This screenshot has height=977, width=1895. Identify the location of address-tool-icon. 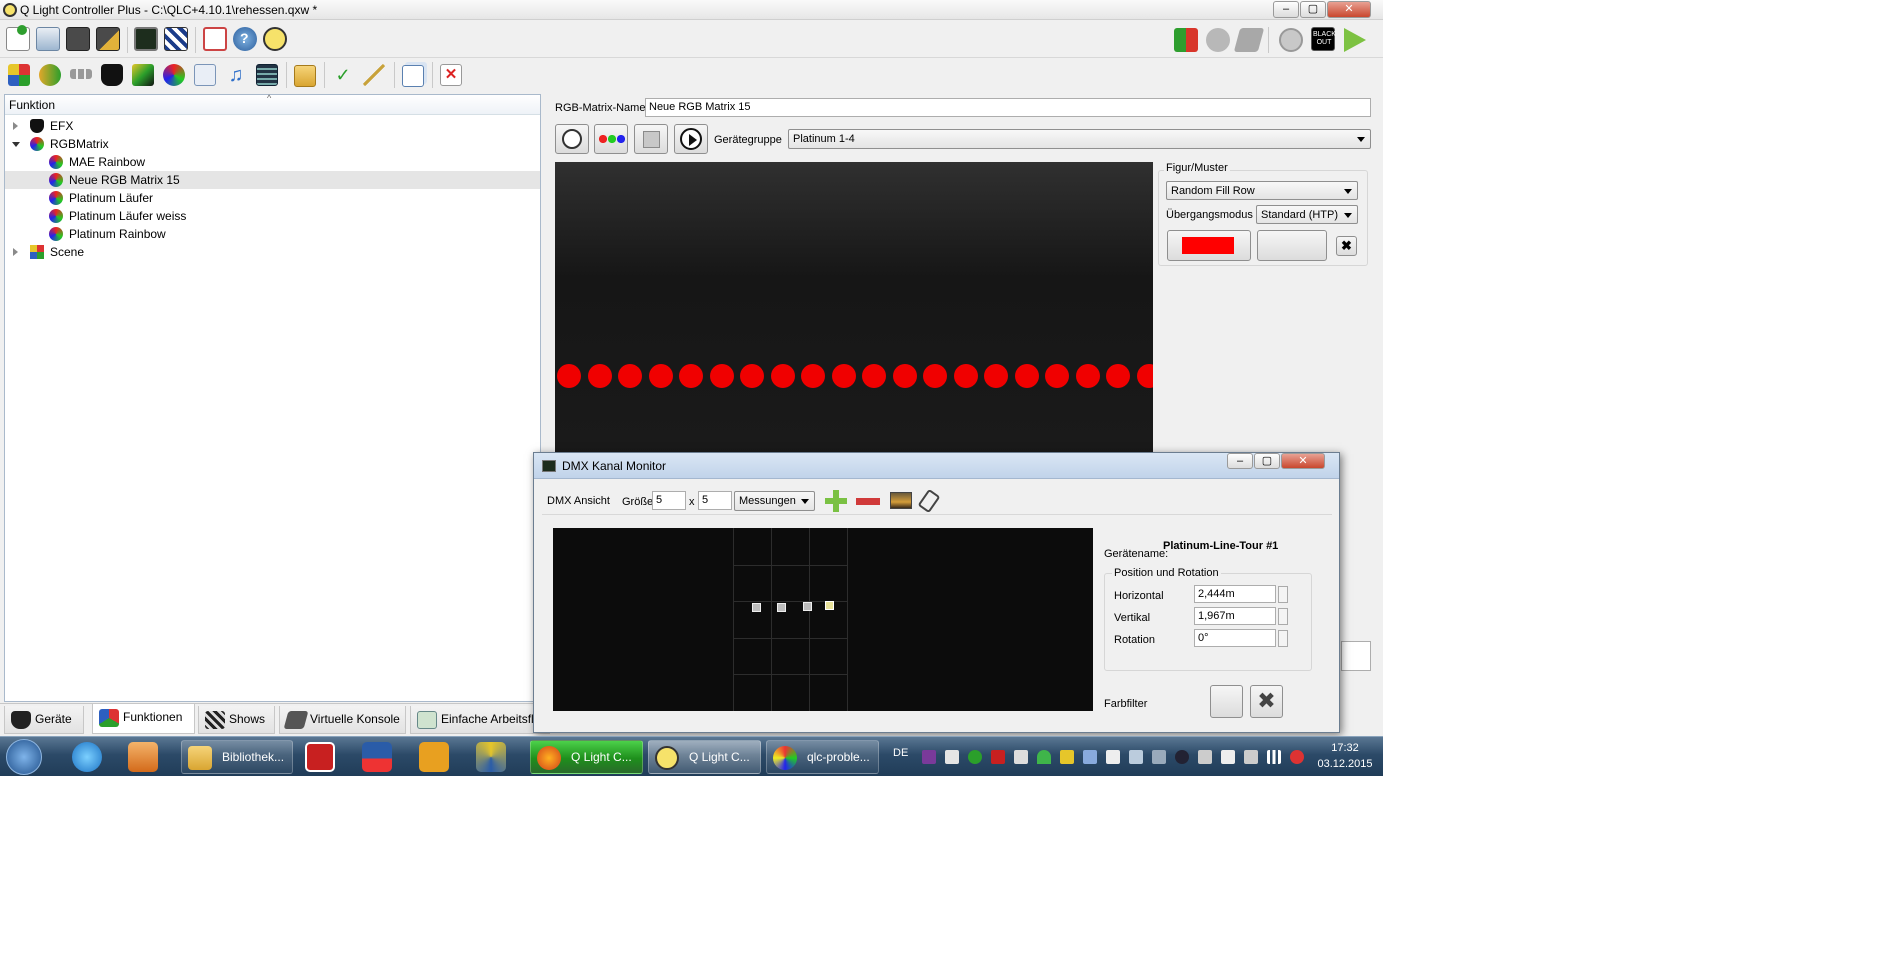
(176, 39).